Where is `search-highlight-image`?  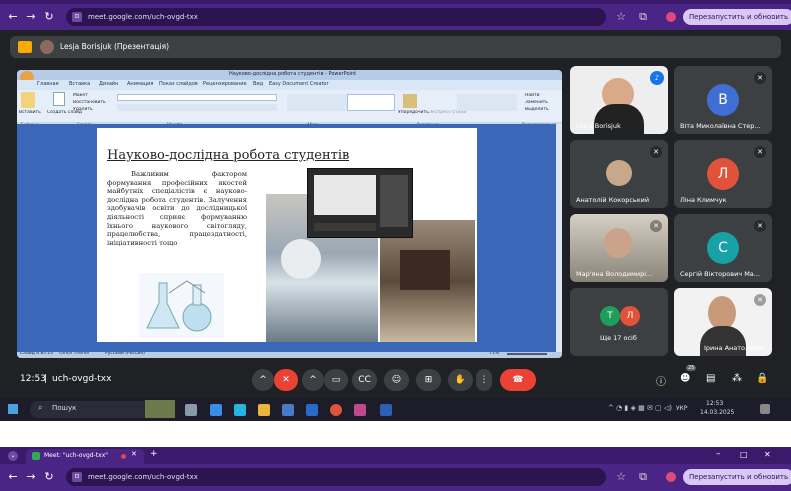
search-highlight-image is located at coordinates (160, 409).